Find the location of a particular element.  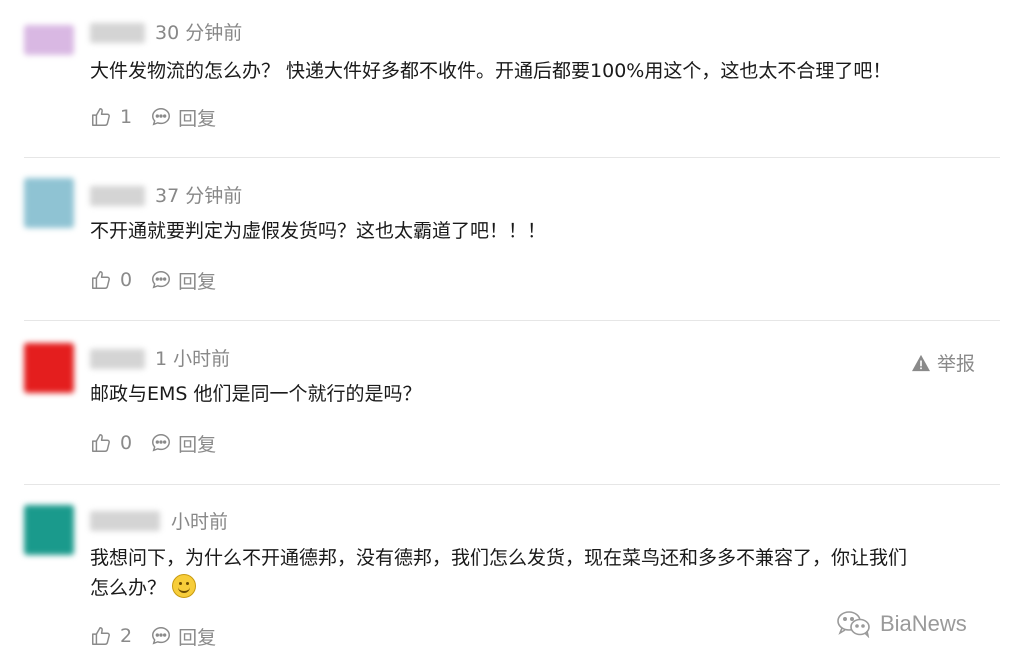

smiling-face-emoji is located at coordinates (184, 586).